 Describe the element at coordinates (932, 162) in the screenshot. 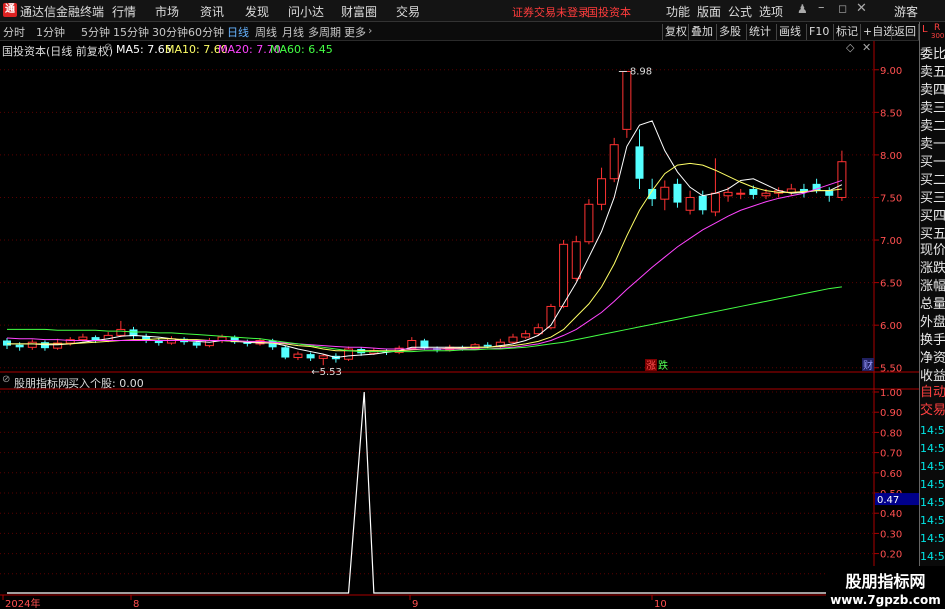

I see `quote-item: 买一` at that location.